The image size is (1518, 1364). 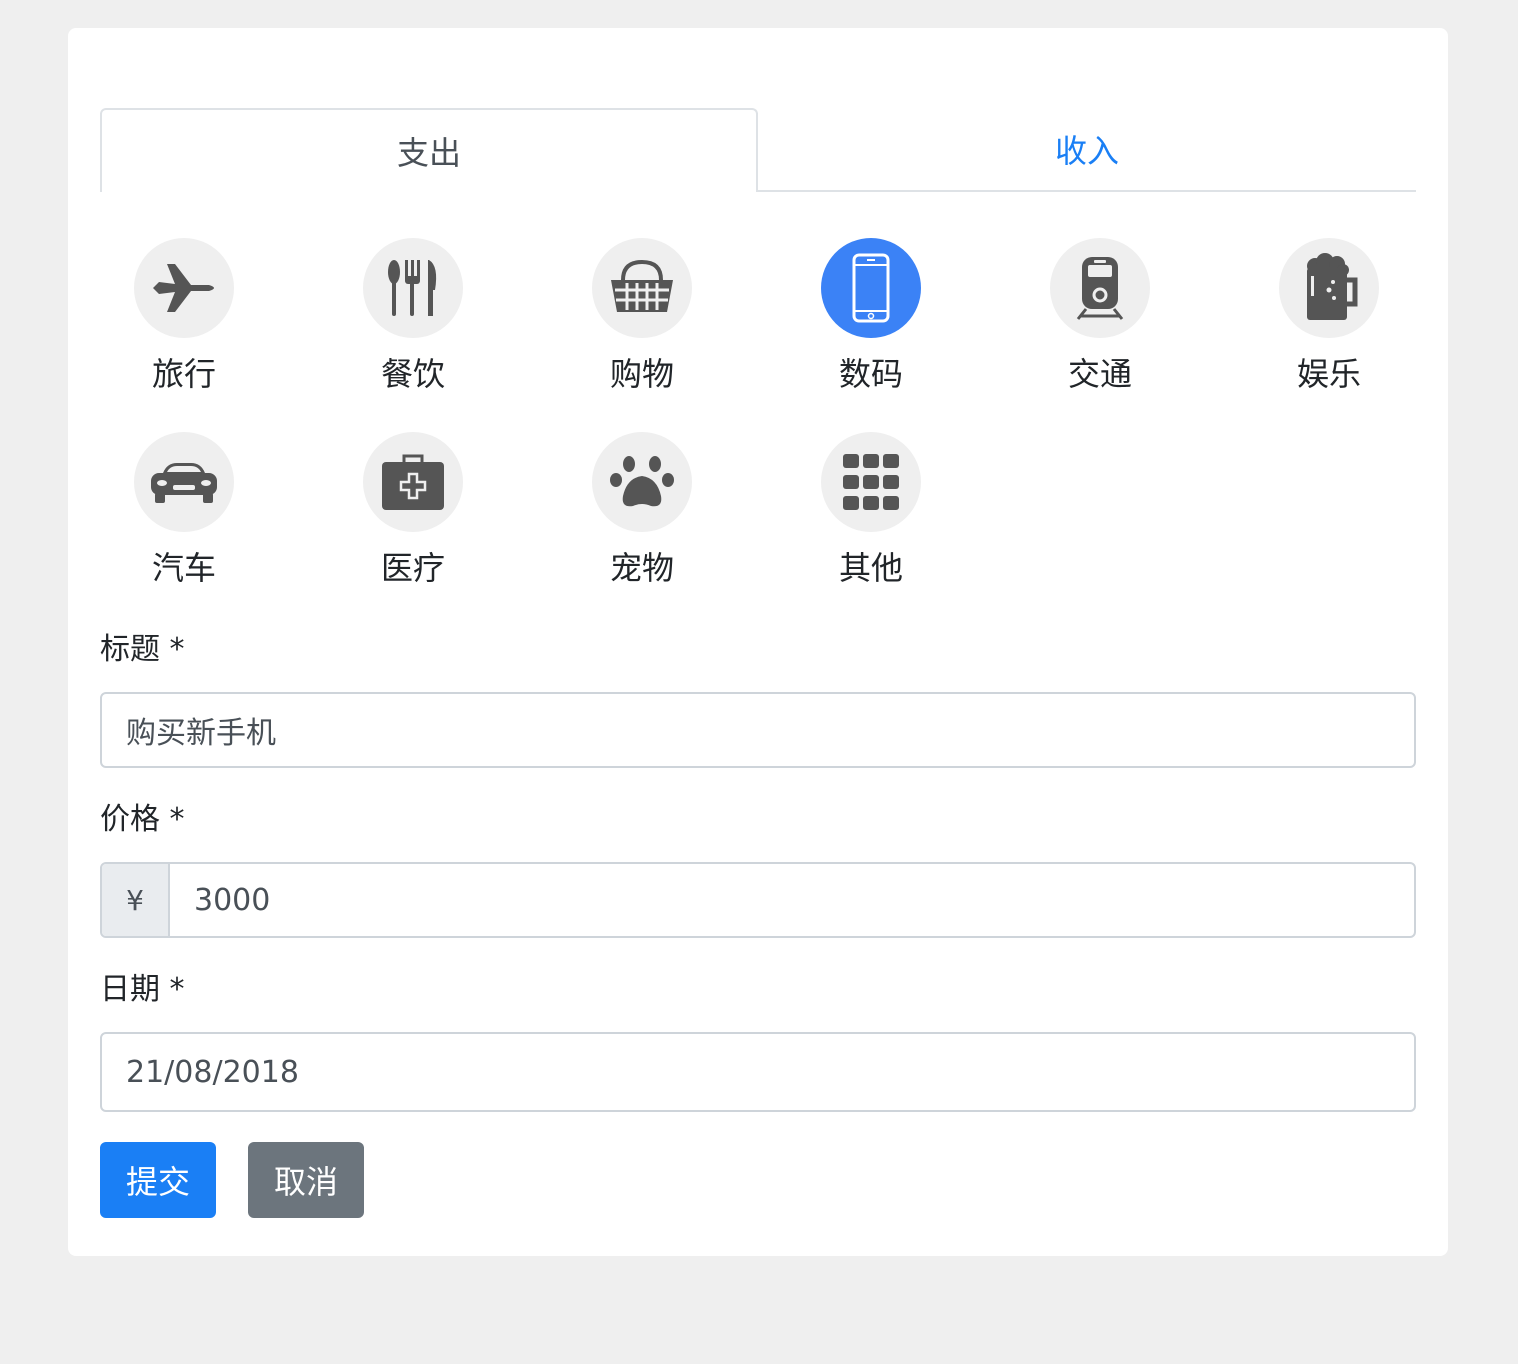 I want to click on date-value: 21/08/2018, so click(x=212, y=1072).